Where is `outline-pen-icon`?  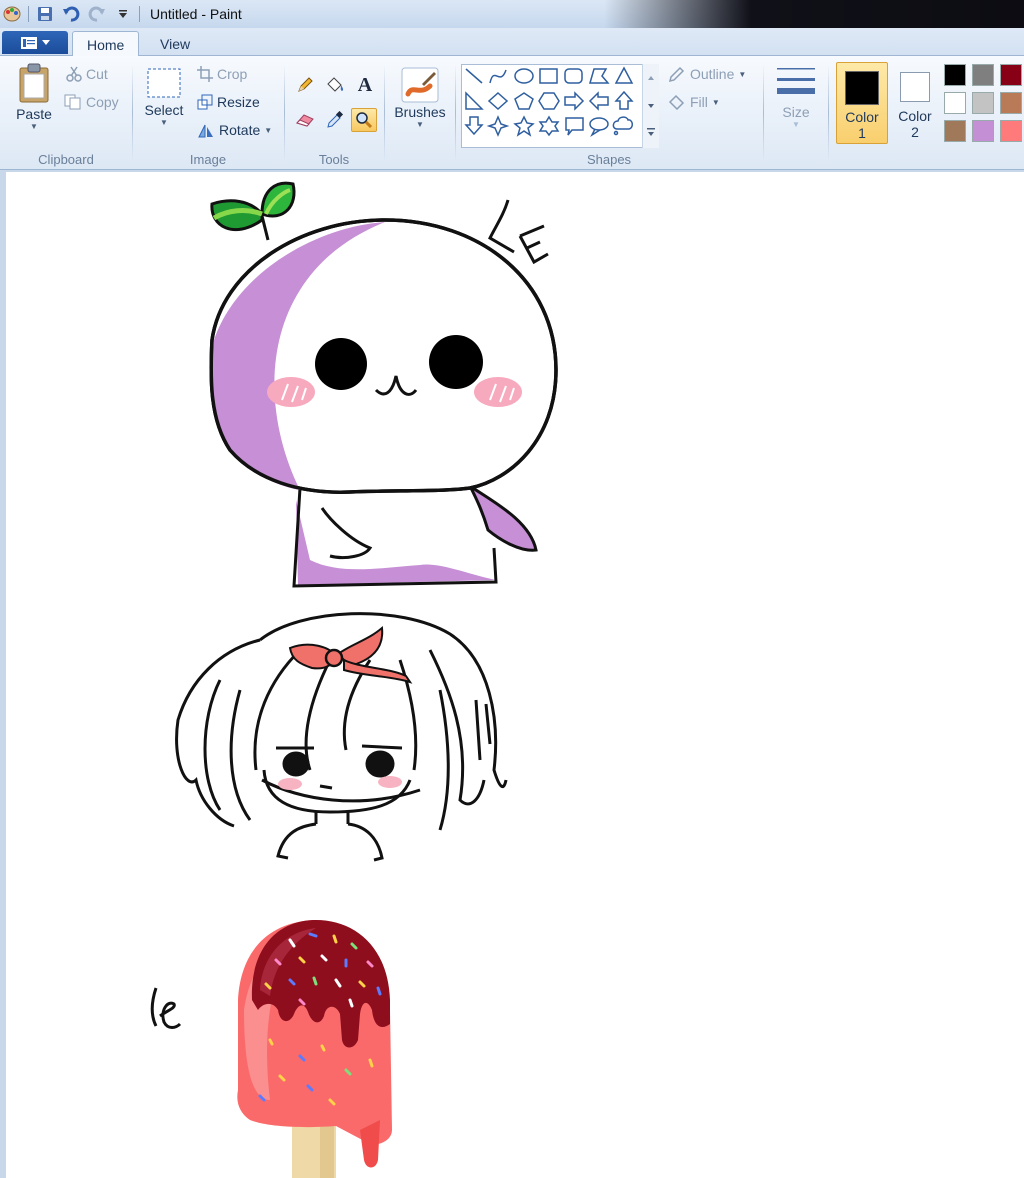
outline-pen-icon is located at coordinates (676, 74).